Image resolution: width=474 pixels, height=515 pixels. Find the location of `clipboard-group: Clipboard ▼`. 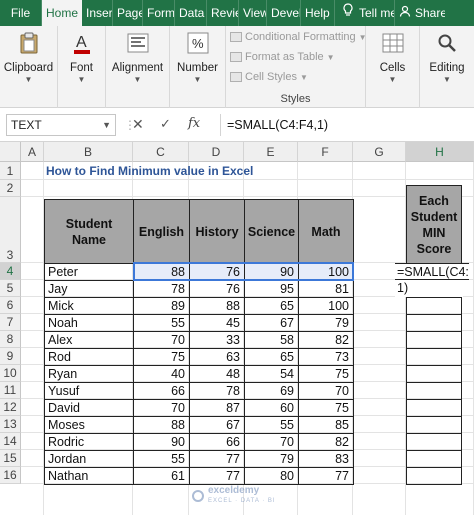

clipboard-group: Clipboard ▼ is located at coordinates (29, 67).